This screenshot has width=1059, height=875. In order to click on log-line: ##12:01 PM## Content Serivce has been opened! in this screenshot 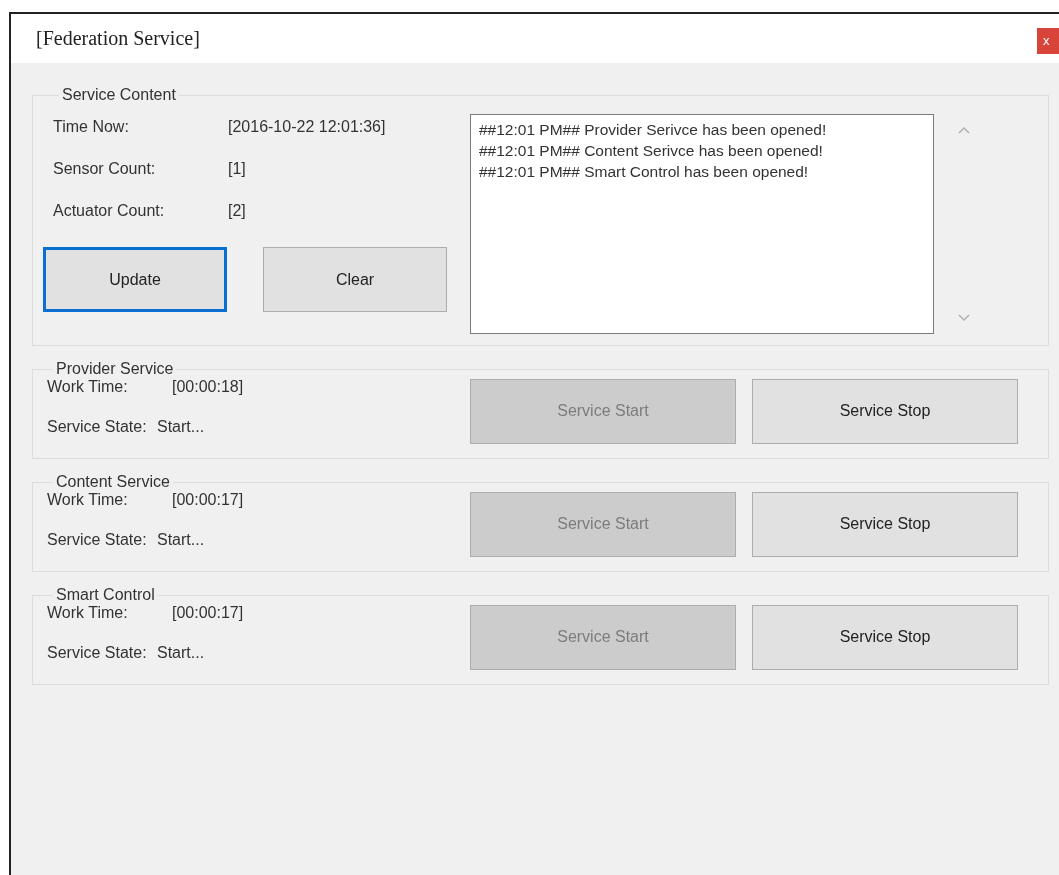, I will do `click(651, 151)`.